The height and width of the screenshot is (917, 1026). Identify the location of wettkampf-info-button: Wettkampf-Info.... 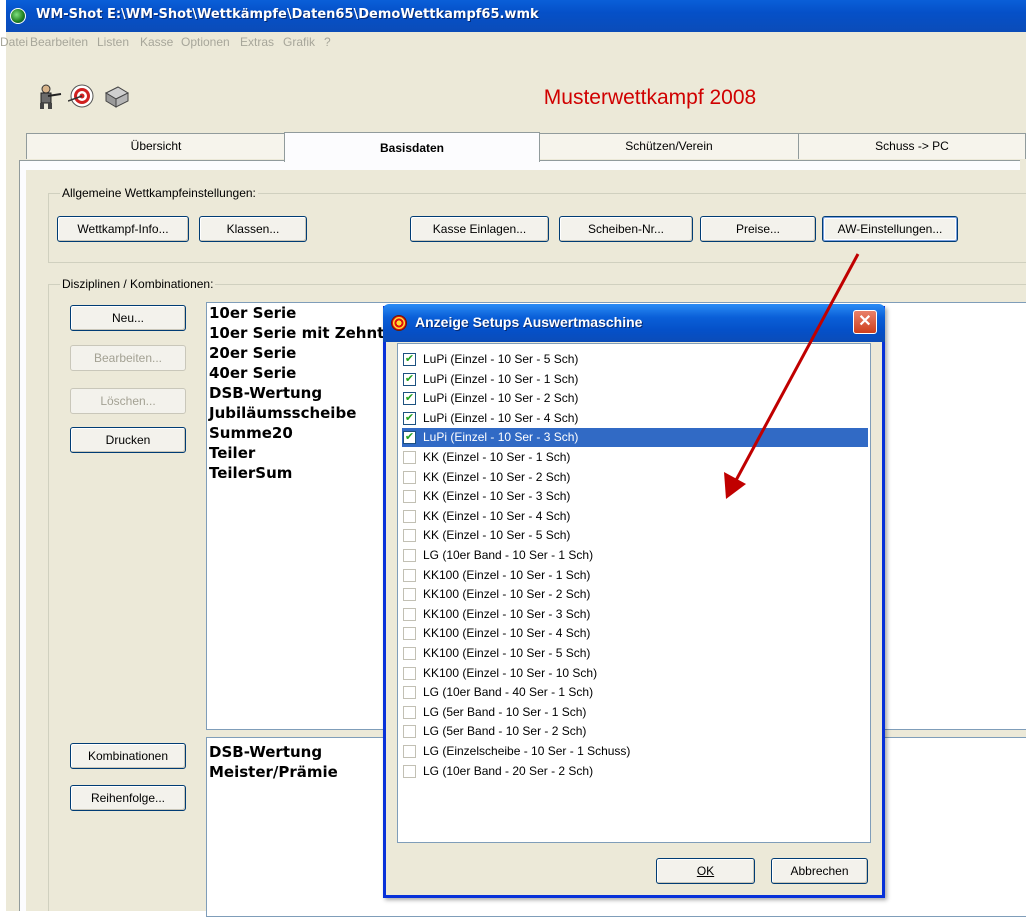
(123, 229).